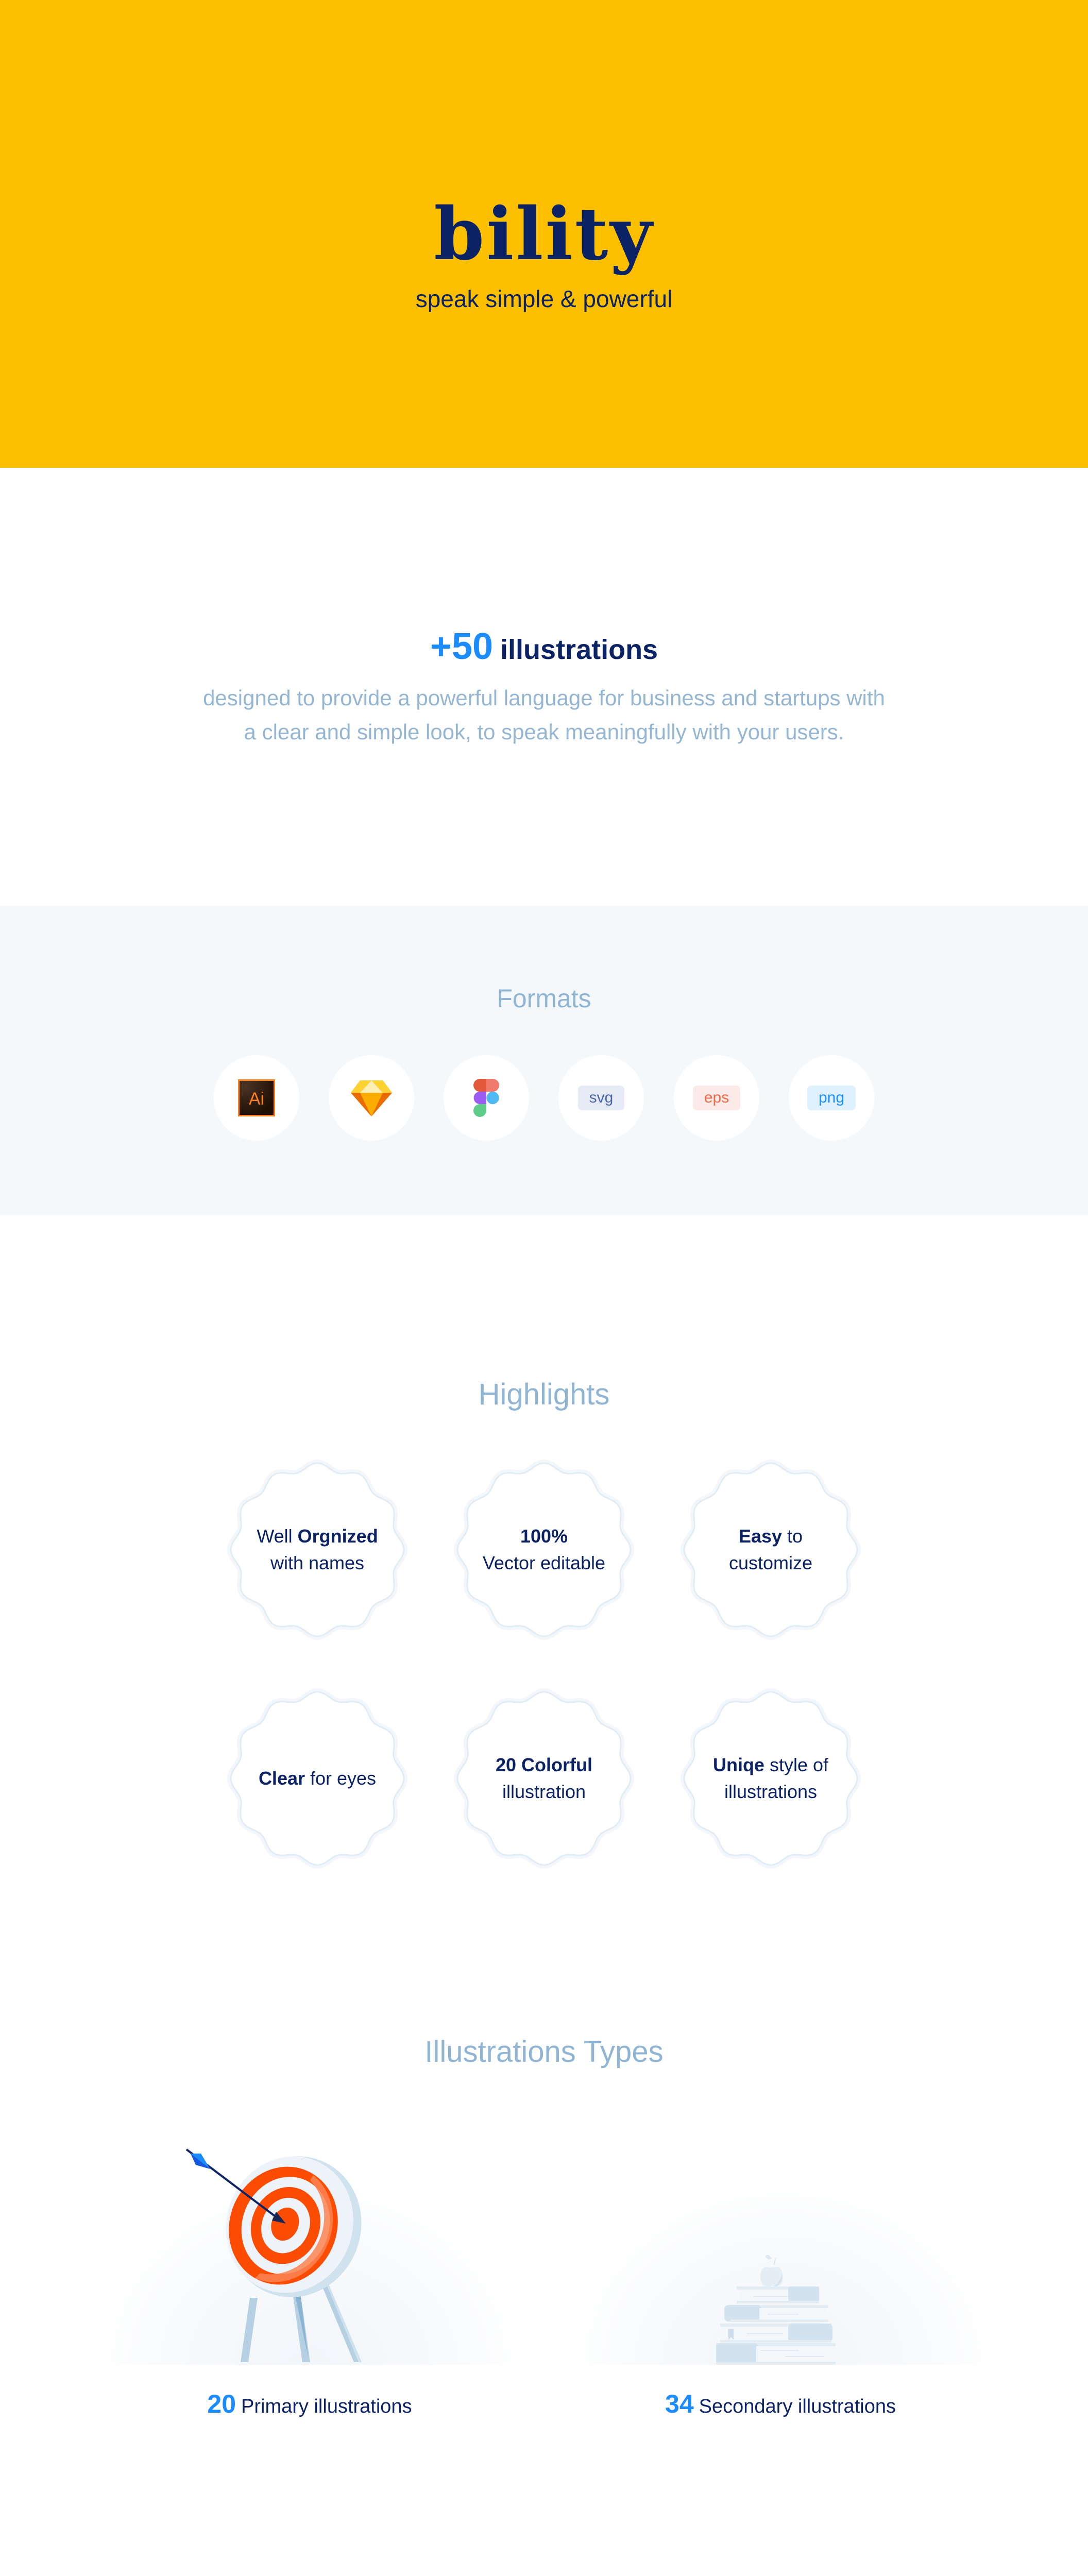 Image resolution: width=1088 pixels, height=2576 pixels. What do you see at coordinates (462, 646) in the screenshot?
I see `illustration-count: +50` at bounding box center [462, 646].